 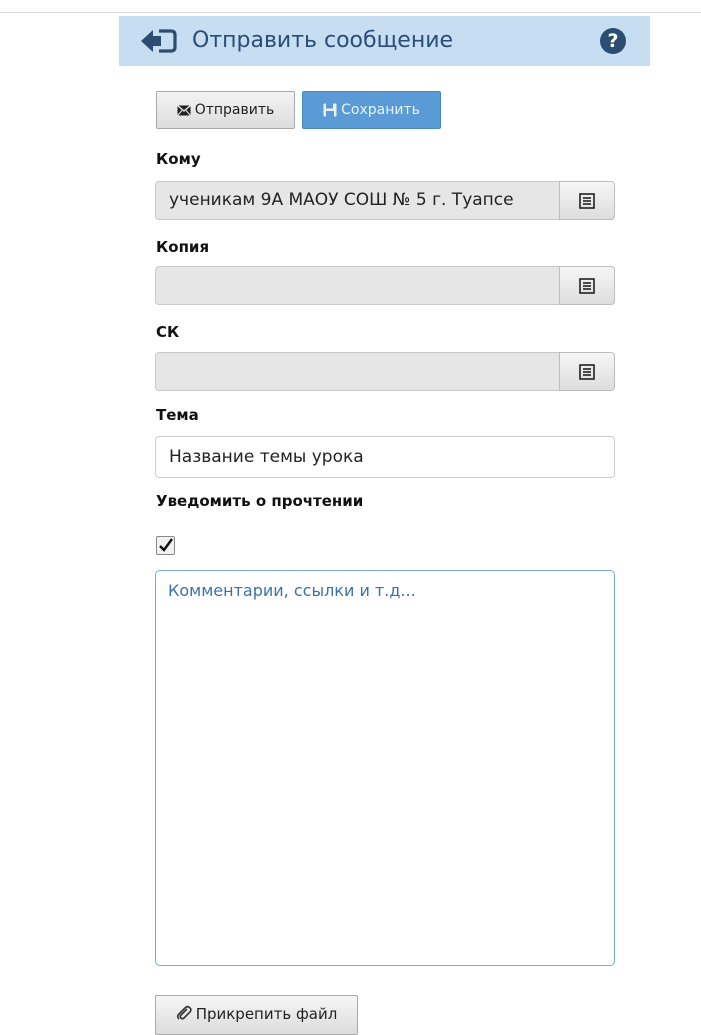 I want to click on save-button: Сохранить, so click(x=371, y=110).